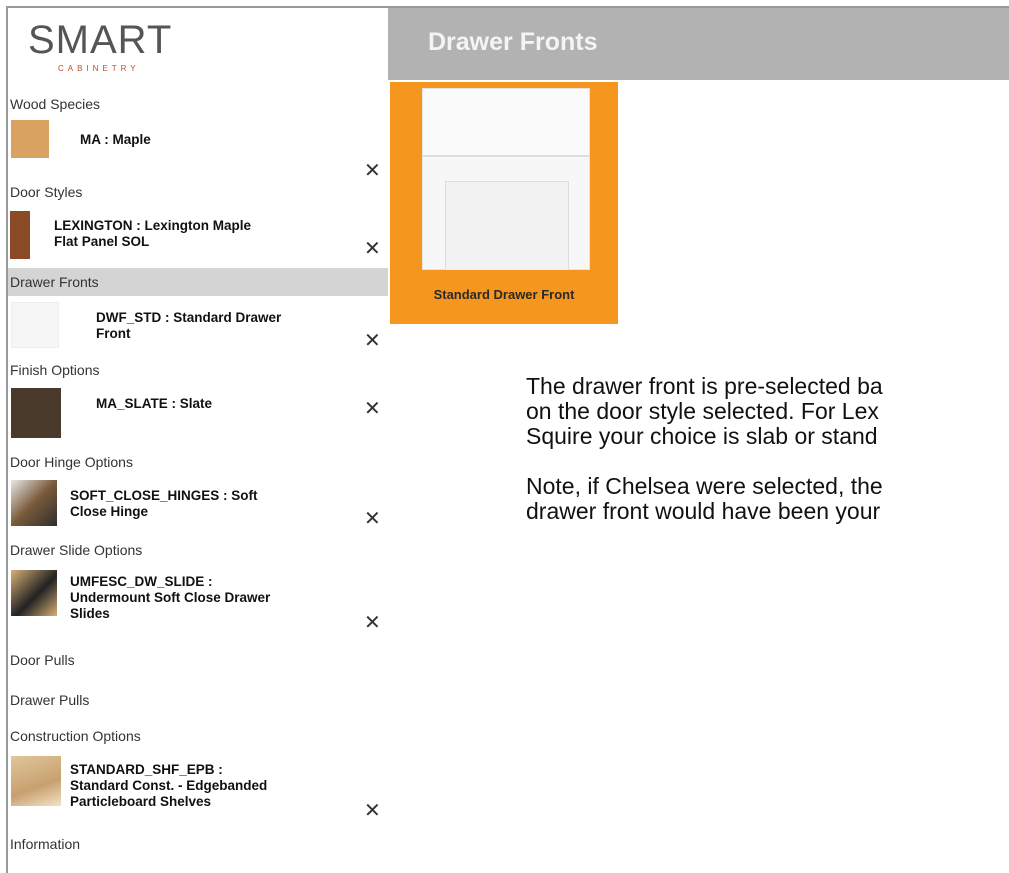 The width and height of the screenshot is (1009, 873). What do you see at coordinates (90, 613) in the screenshot?
I see `item-line: Slides` at bounding box center [90, 613].